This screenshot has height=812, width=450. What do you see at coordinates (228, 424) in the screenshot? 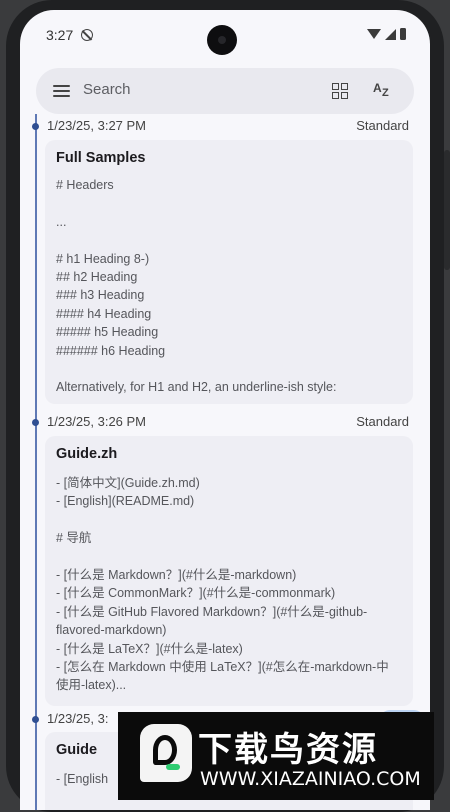
I see `note-header: 1/23/25, 3:26 PM Standard` at bounding box center [228, 424].